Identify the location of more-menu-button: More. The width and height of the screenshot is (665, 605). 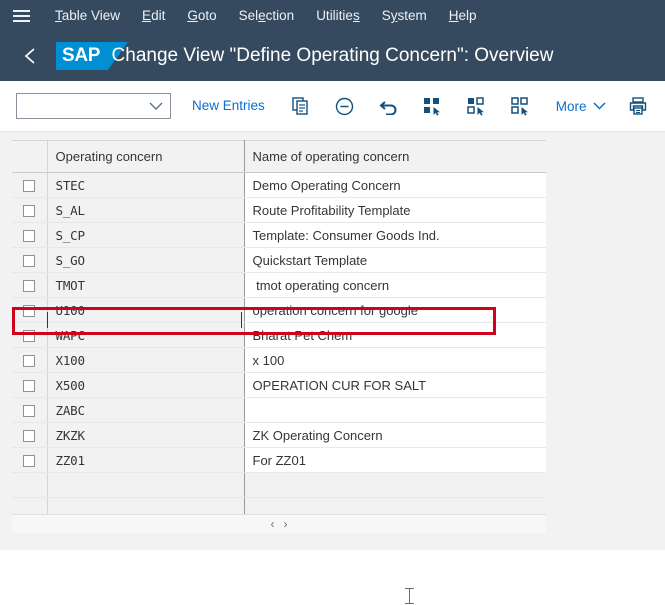
(581, 106).